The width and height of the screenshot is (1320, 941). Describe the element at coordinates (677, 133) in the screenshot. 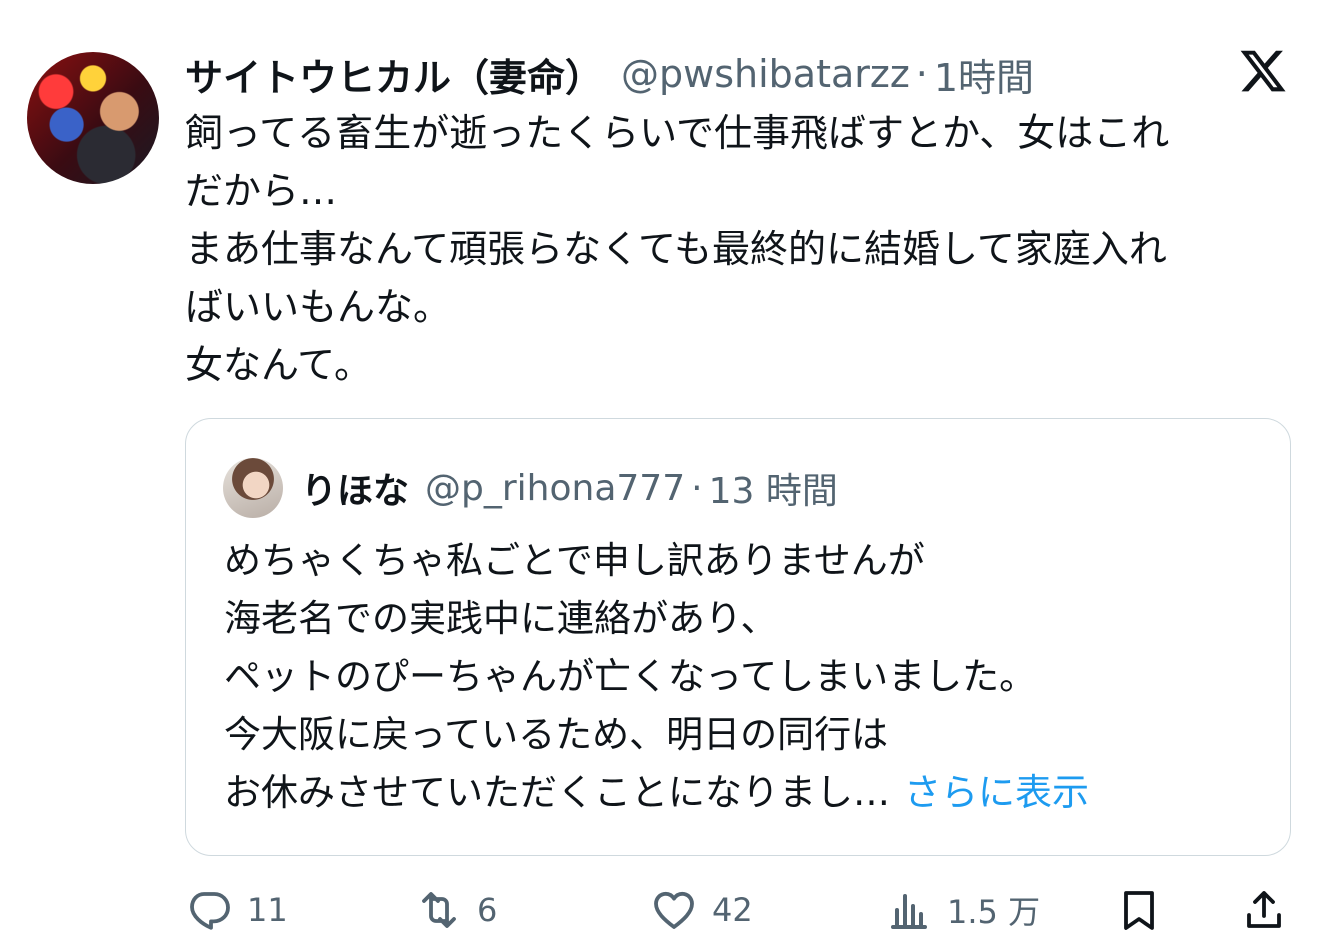

I see `tweet-text-line: 飼ってる畜生が逝ったくらいで仕事飛ばすとか、女はこれ` at that location.